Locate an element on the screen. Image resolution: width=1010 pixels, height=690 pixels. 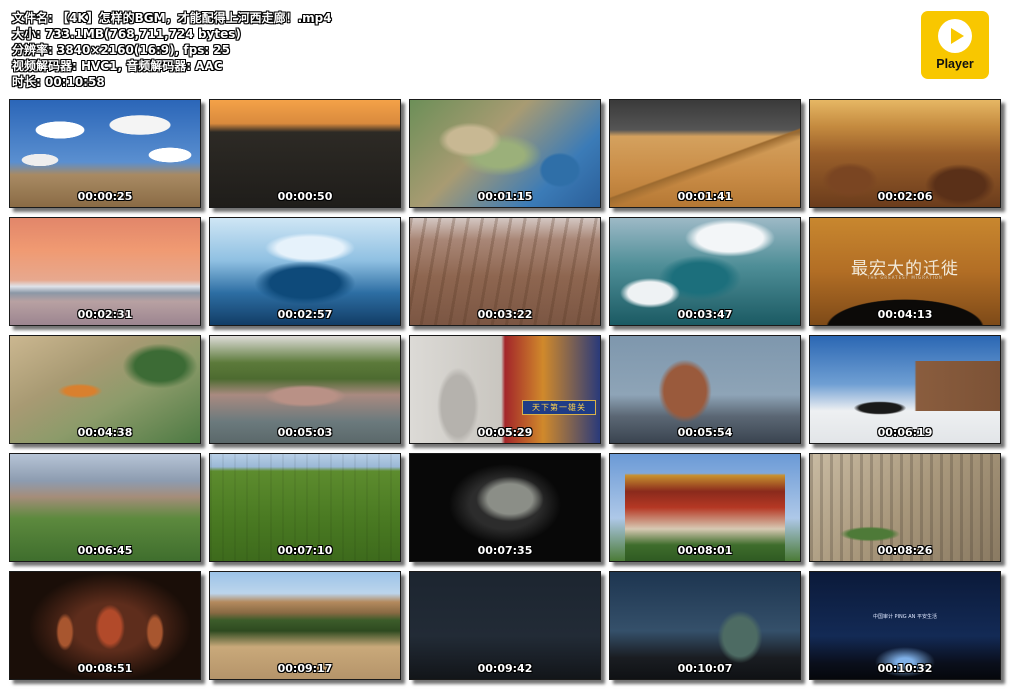
gate-plaque: 天下第一雄关 is located at coordinates (559, 407).